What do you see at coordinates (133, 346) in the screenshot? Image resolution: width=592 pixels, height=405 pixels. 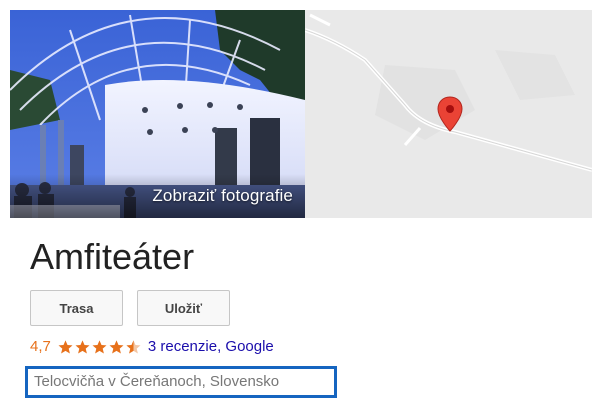 I see `half-star-icon` at bounding box center [133, 346].